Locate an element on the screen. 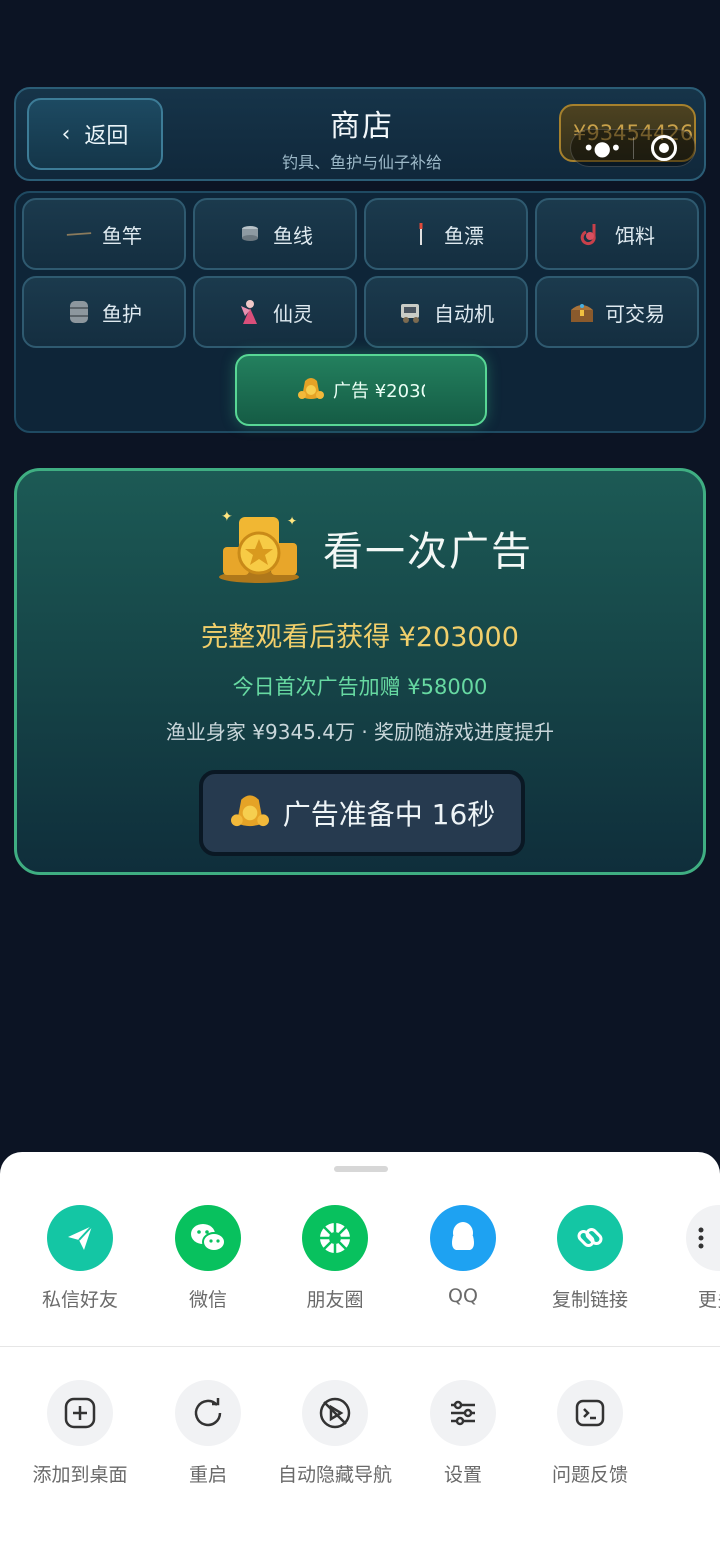  ad-card-header: ✦ ✦ 看一次广告 is located at coordinates (374, 548).